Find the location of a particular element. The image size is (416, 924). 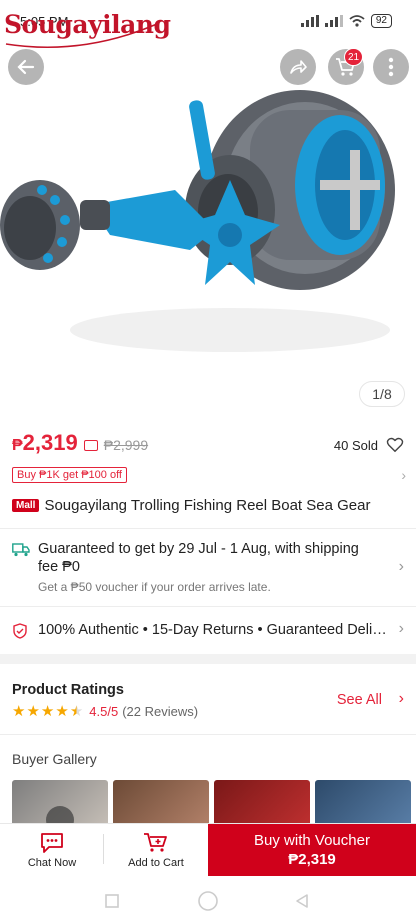

promo-tag: Buy ₱1K get ₱100 off is located at coordinates (69, 475).